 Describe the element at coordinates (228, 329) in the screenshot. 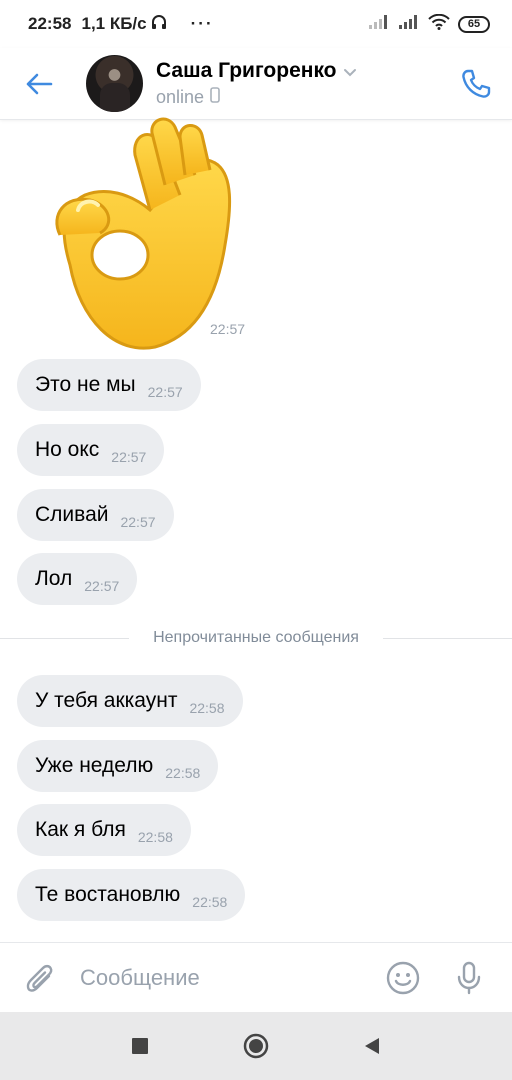

I see `sticker-time: 22:57` at that location.